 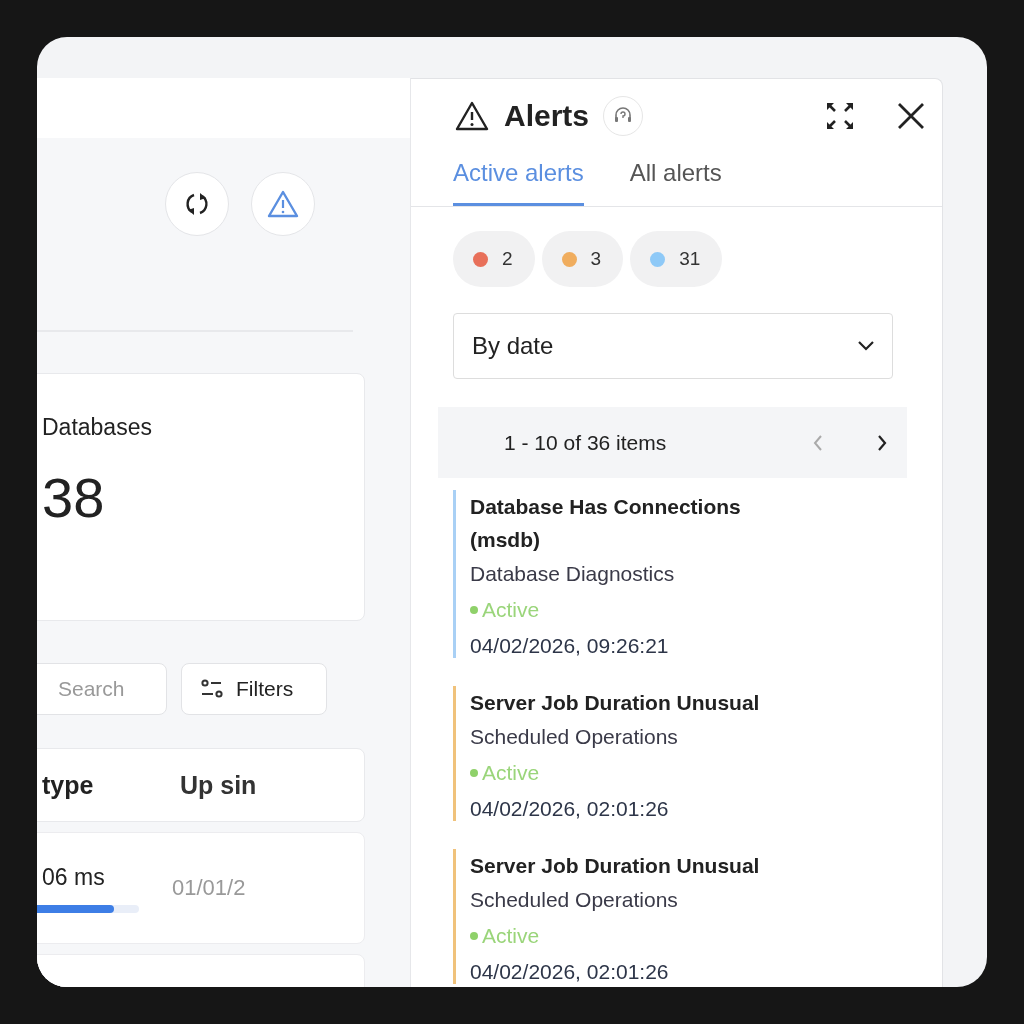 I want to click on search-field: Search, so click(x=102, y=689).